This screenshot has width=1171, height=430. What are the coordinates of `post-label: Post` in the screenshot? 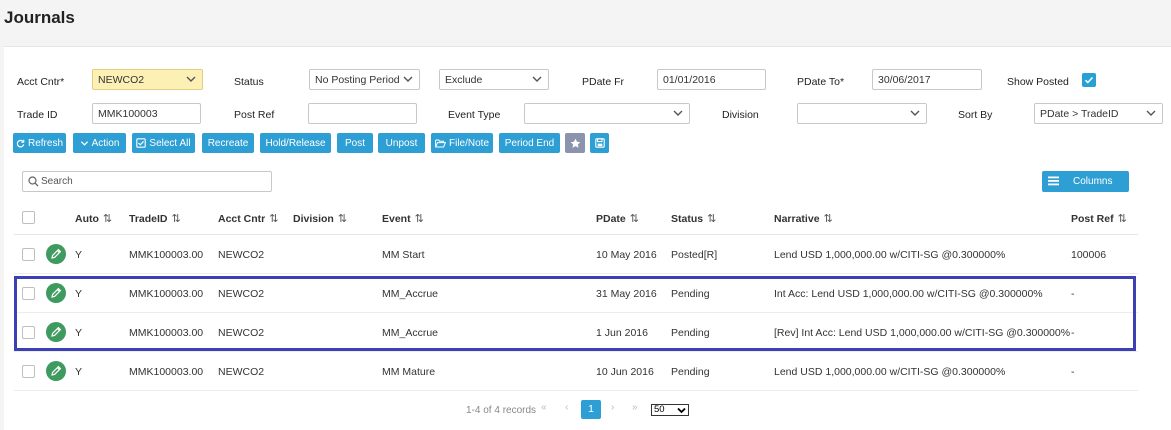 It's located at (354, 143).